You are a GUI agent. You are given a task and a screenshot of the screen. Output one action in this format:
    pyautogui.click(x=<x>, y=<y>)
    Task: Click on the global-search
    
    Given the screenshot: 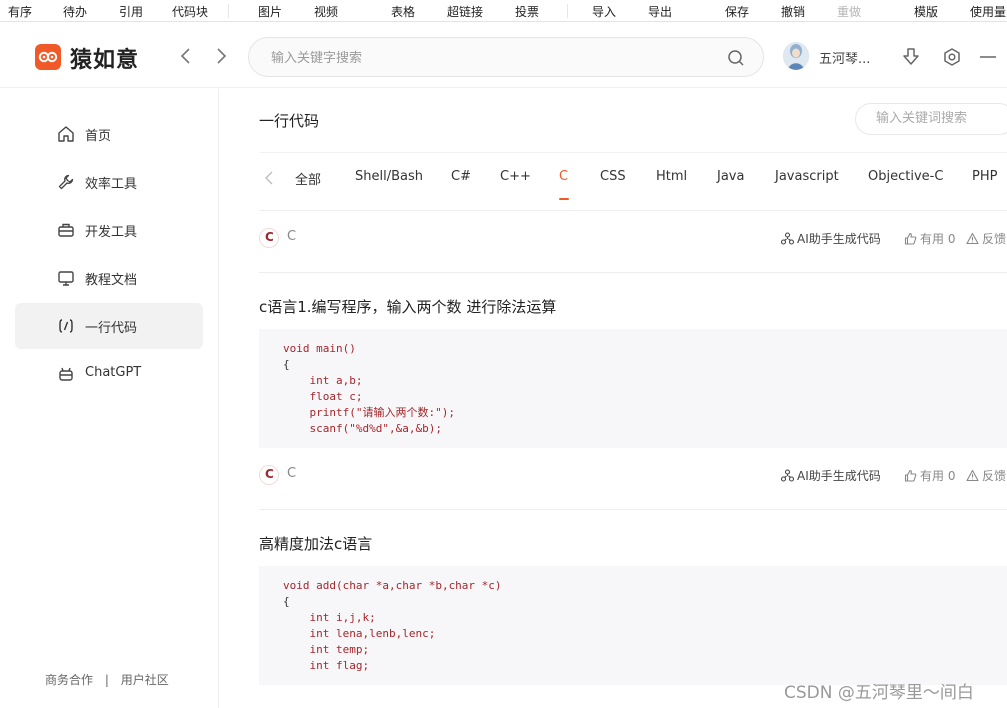 What is the action you would take?
    pyautogui.click(x=506, y=57)
    